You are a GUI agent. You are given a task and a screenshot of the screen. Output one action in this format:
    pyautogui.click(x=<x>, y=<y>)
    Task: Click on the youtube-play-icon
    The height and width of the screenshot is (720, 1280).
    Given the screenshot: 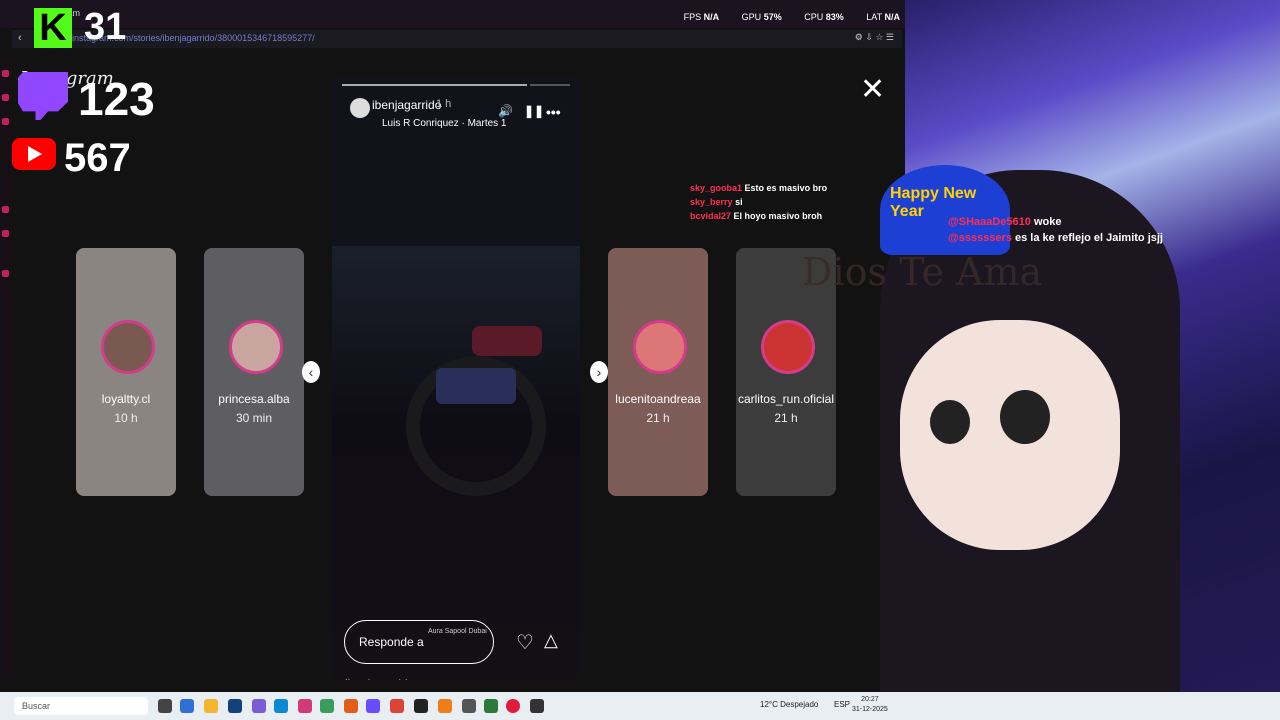 What is the action you would take?
    pyautogui.click(x=35, y=154)
    